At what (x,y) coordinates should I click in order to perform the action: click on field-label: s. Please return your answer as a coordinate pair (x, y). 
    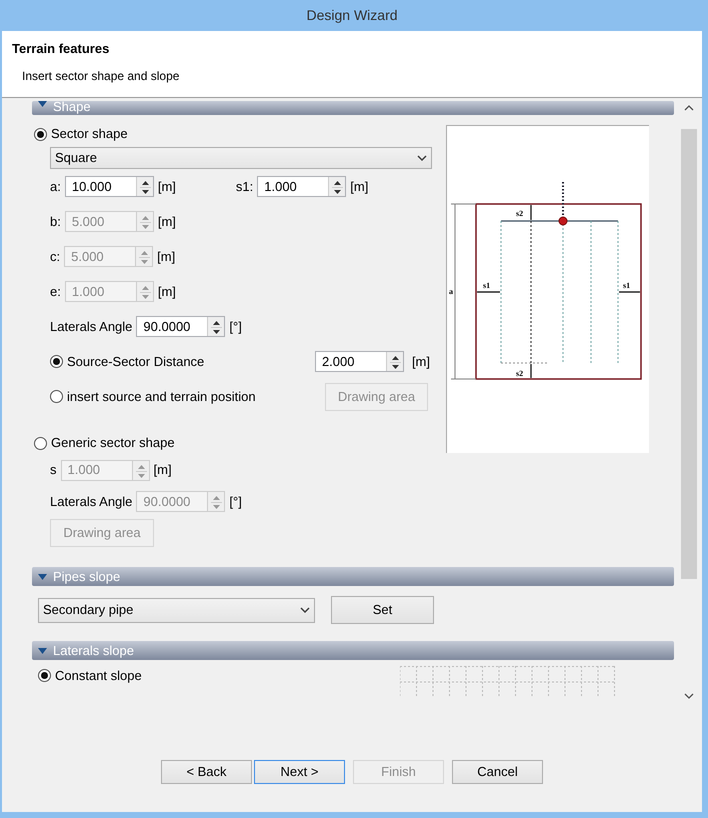
    Looking at the image, I should click on (53, 470).